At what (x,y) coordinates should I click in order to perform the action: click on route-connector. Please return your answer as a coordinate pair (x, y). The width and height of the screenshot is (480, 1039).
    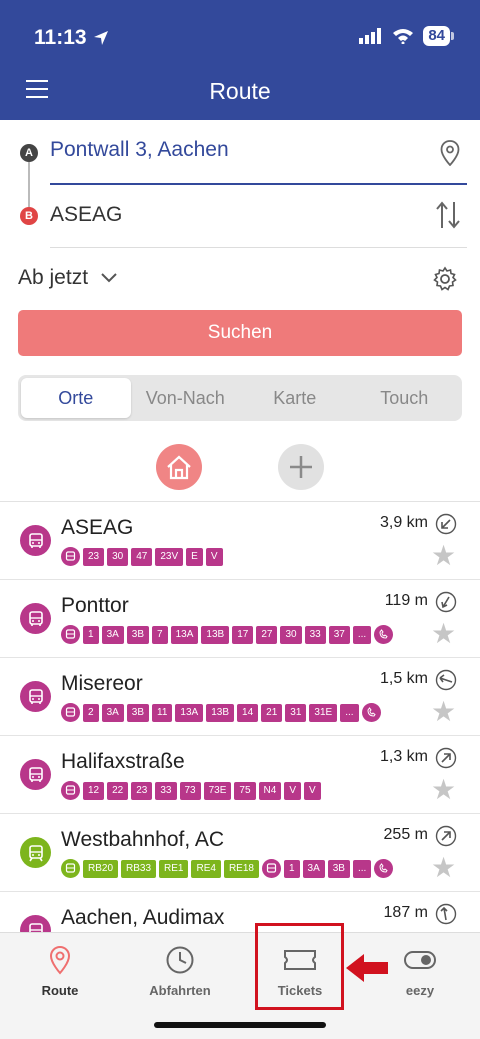
    Looking at the image, I should click on (29, 184).